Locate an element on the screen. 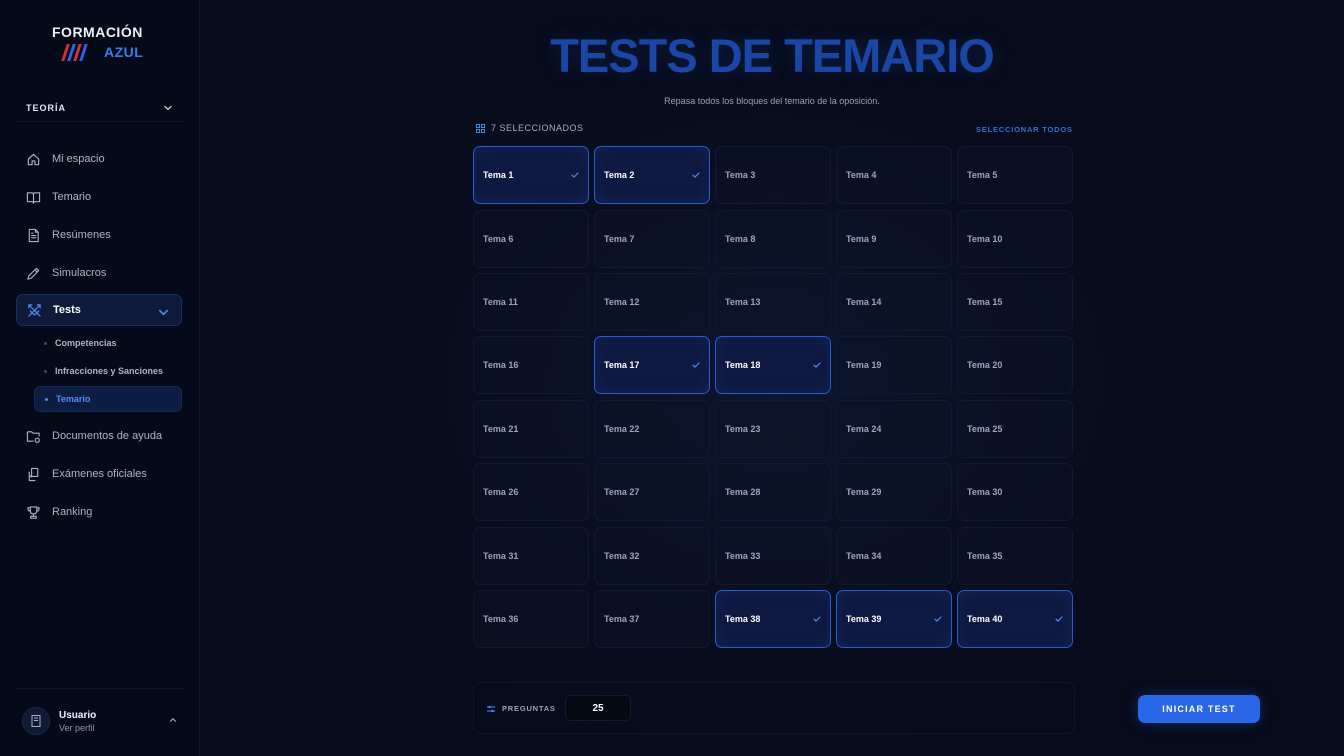  sidebar-item-label: Simulacros is located at coordinates (79, 273).